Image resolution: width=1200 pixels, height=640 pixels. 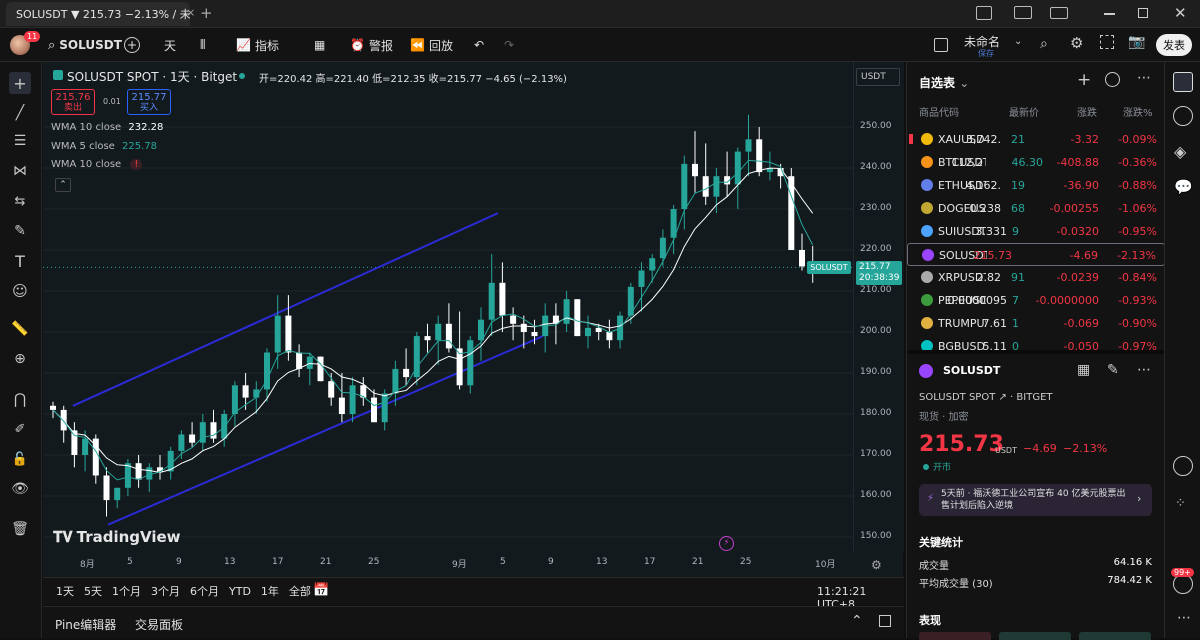 What do you see at coordinates (132, 45) in the screenshot?
I see `compare-symbol-button: +` at bounding box center [132, 45].